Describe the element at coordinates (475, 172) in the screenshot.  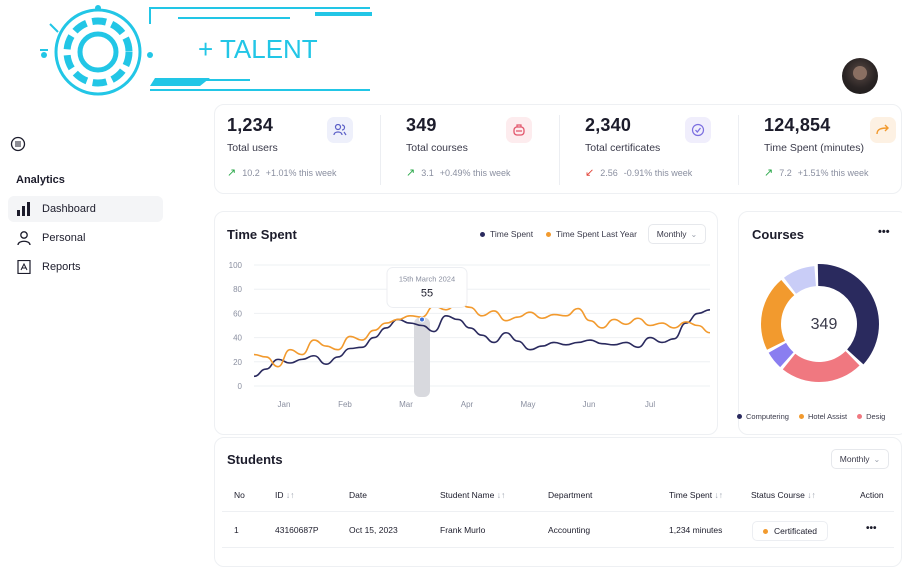
I see `stat-change: +0.49% this week` at that location.